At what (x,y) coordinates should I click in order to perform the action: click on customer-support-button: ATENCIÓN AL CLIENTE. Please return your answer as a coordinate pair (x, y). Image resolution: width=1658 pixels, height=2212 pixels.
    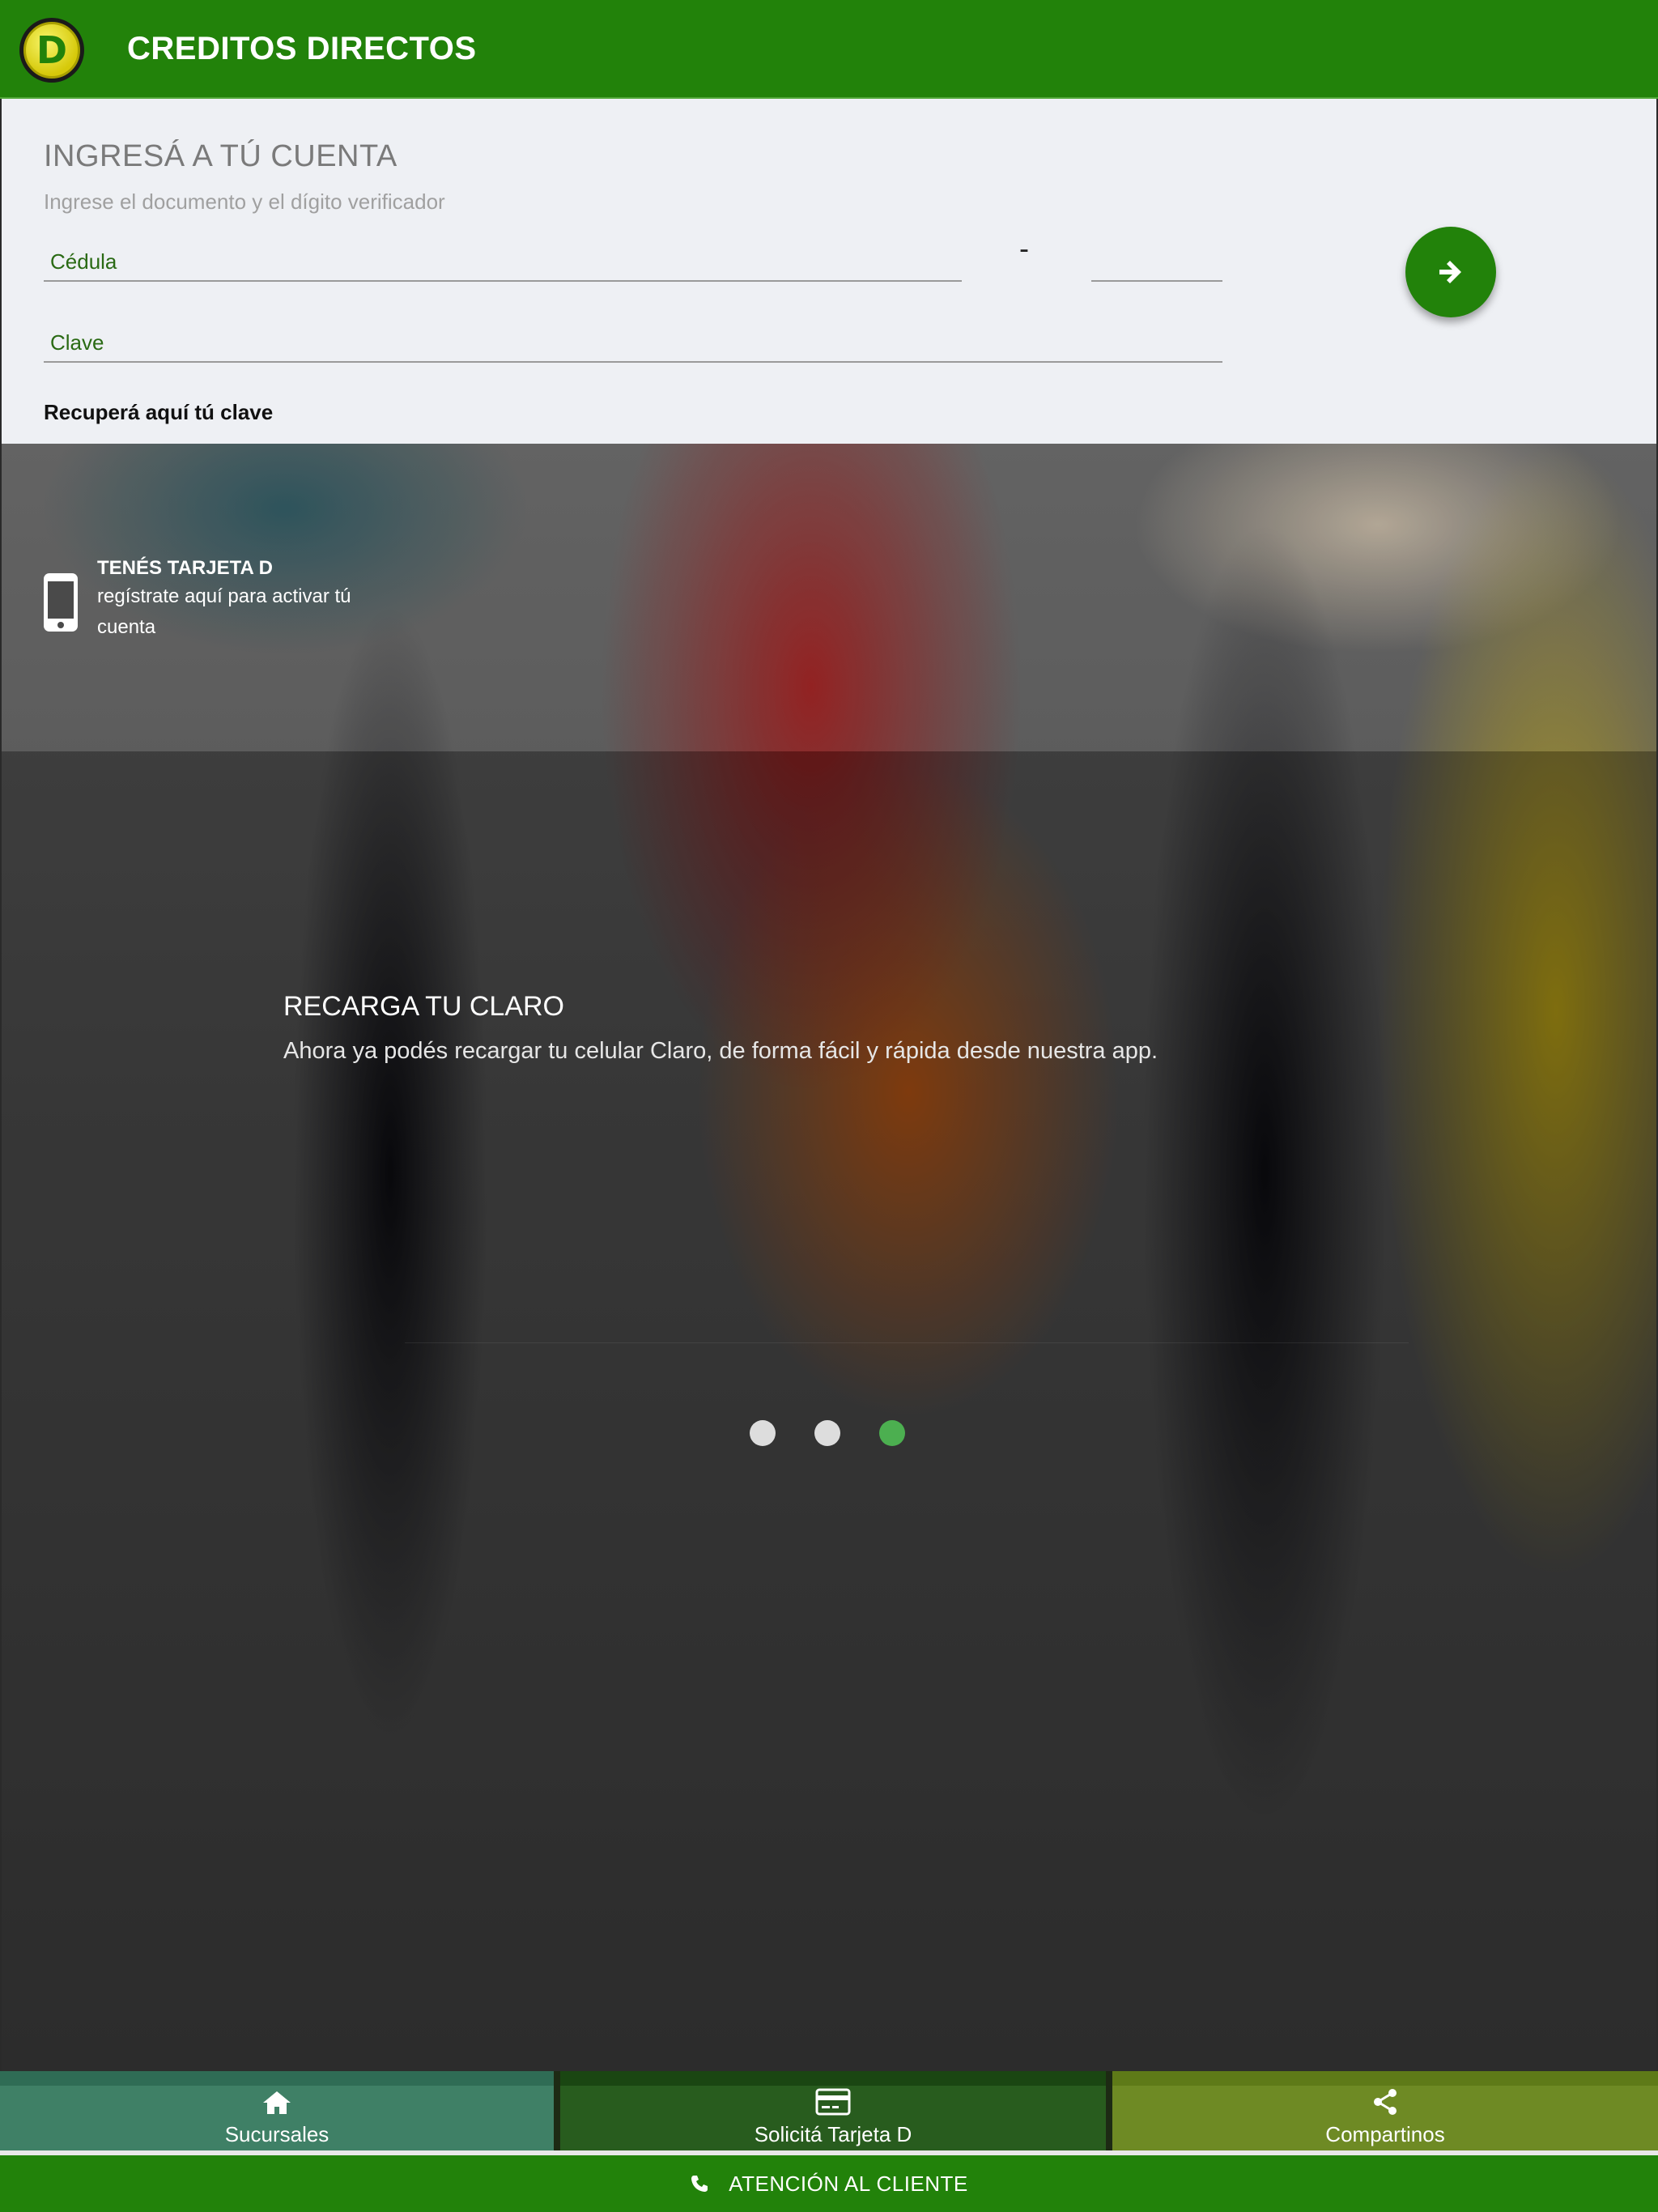
    Looking at the image, I should click on (829, 2183).